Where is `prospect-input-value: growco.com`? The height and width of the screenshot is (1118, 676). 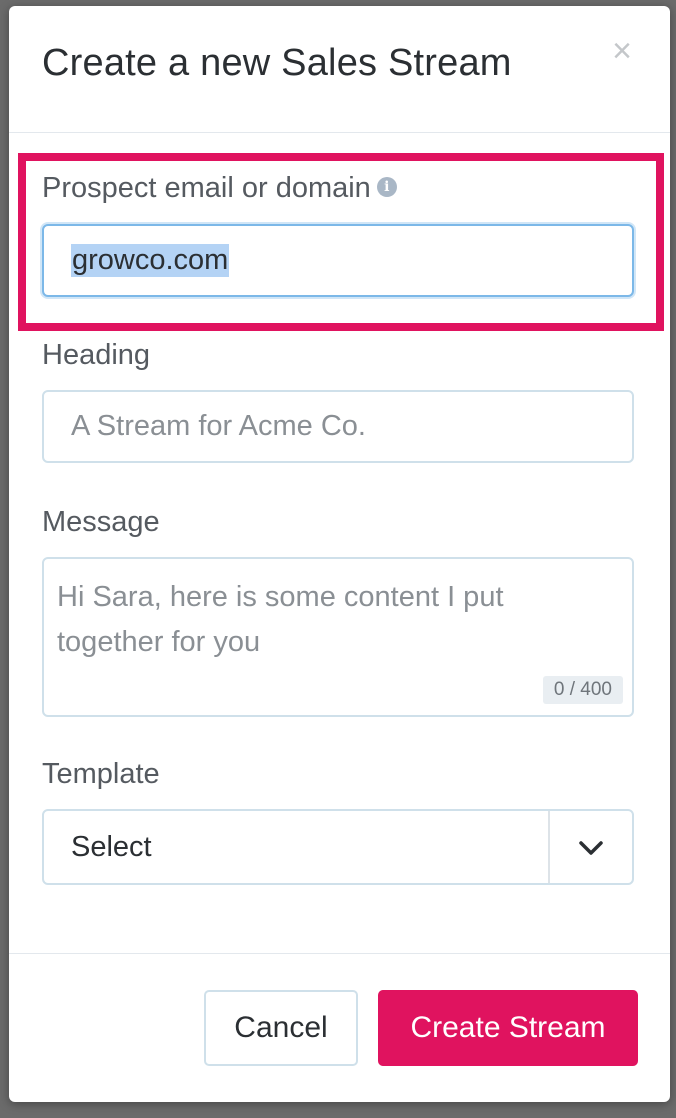
prospect-input-value: growco.com is located at coordinates (150, 260).